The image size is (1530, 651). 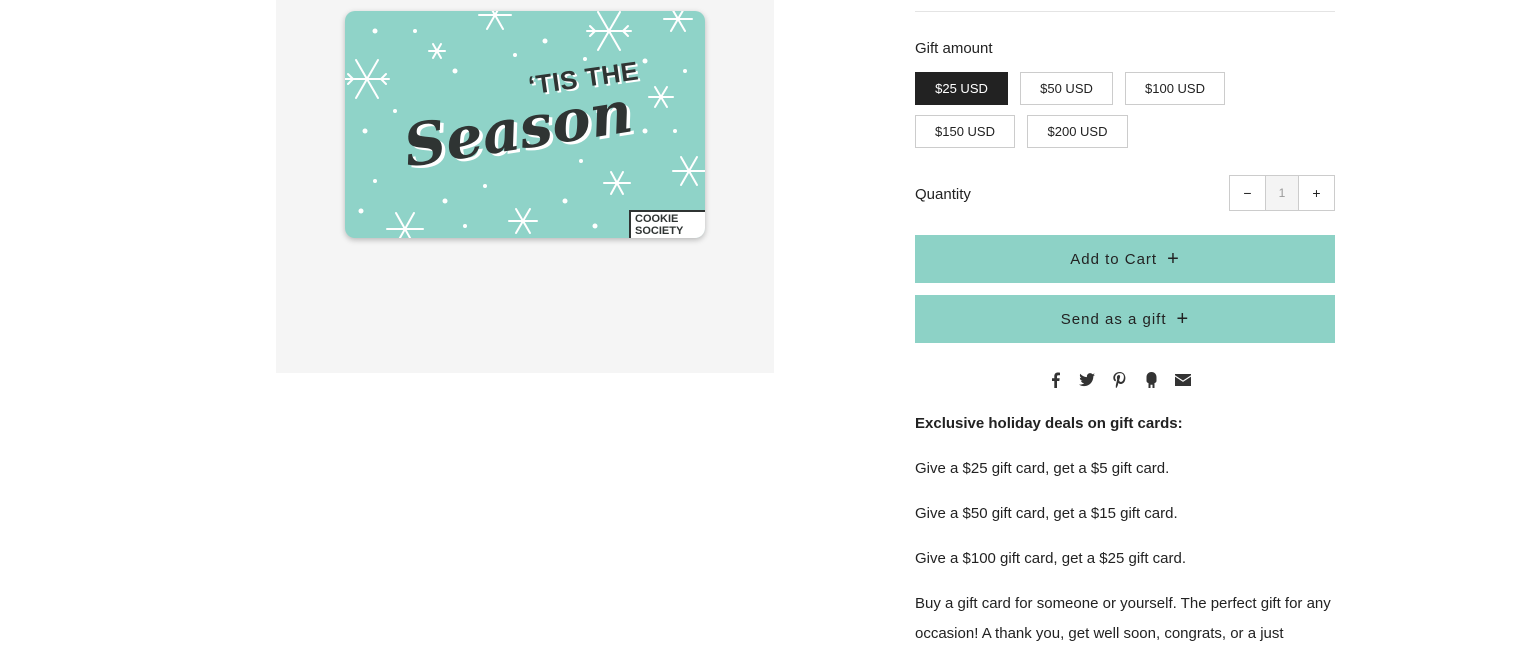 What do you see at coordinates (1183, 380) in the screenshot?
I see `email-icon` at bounding box center [1183, 380].